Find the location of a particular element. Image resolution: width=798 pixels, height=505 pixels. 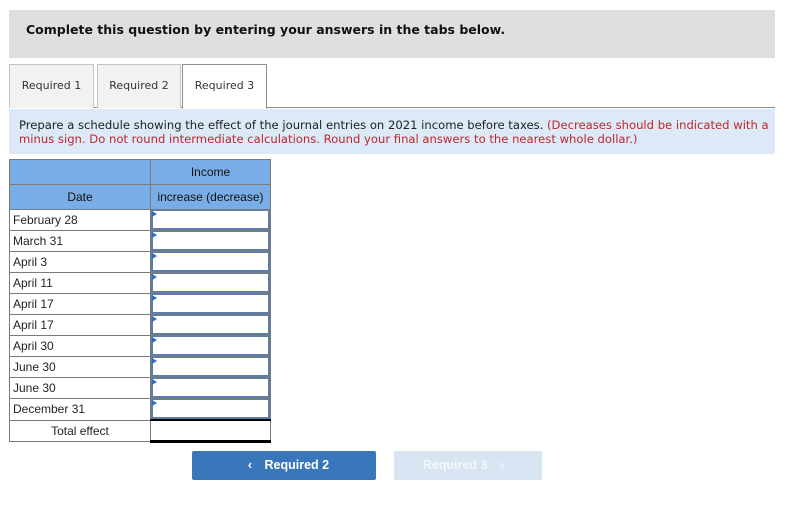

date-cell: April 30 is located at coordinates (80, 346).